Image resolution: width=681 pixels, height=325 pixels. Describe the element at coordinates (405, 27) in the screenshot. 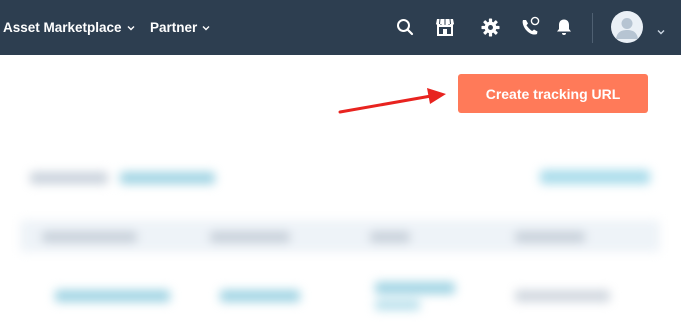

I see `search-icon` at that location.